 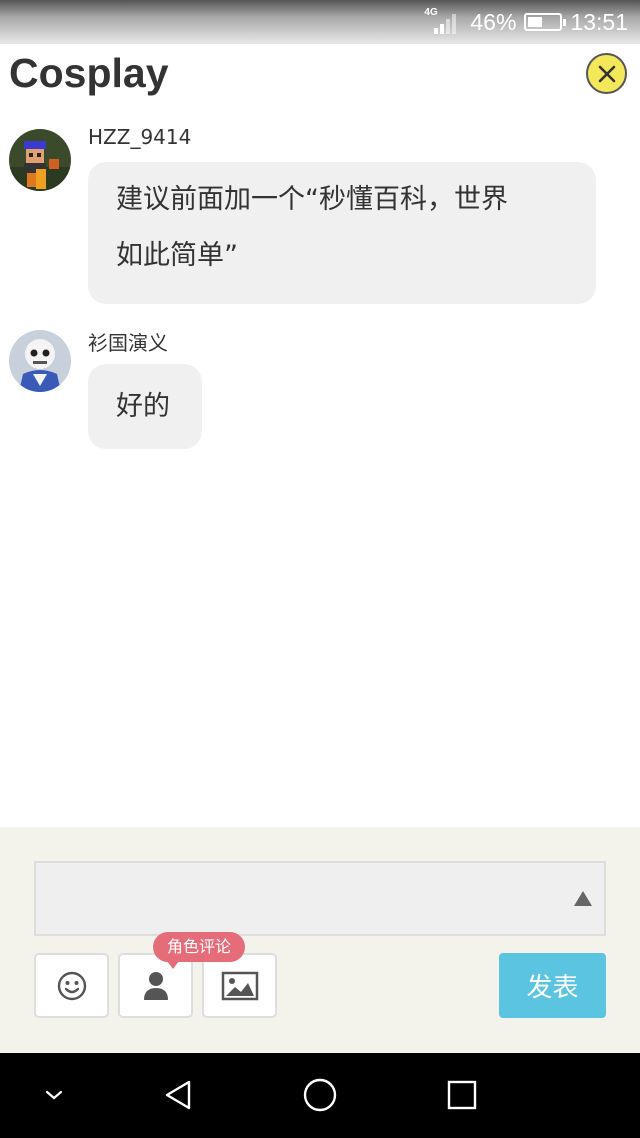 What do you see at coordinates (320, 898) in the screenshot?
I see `comment-input` at bounding box center [320, 898].